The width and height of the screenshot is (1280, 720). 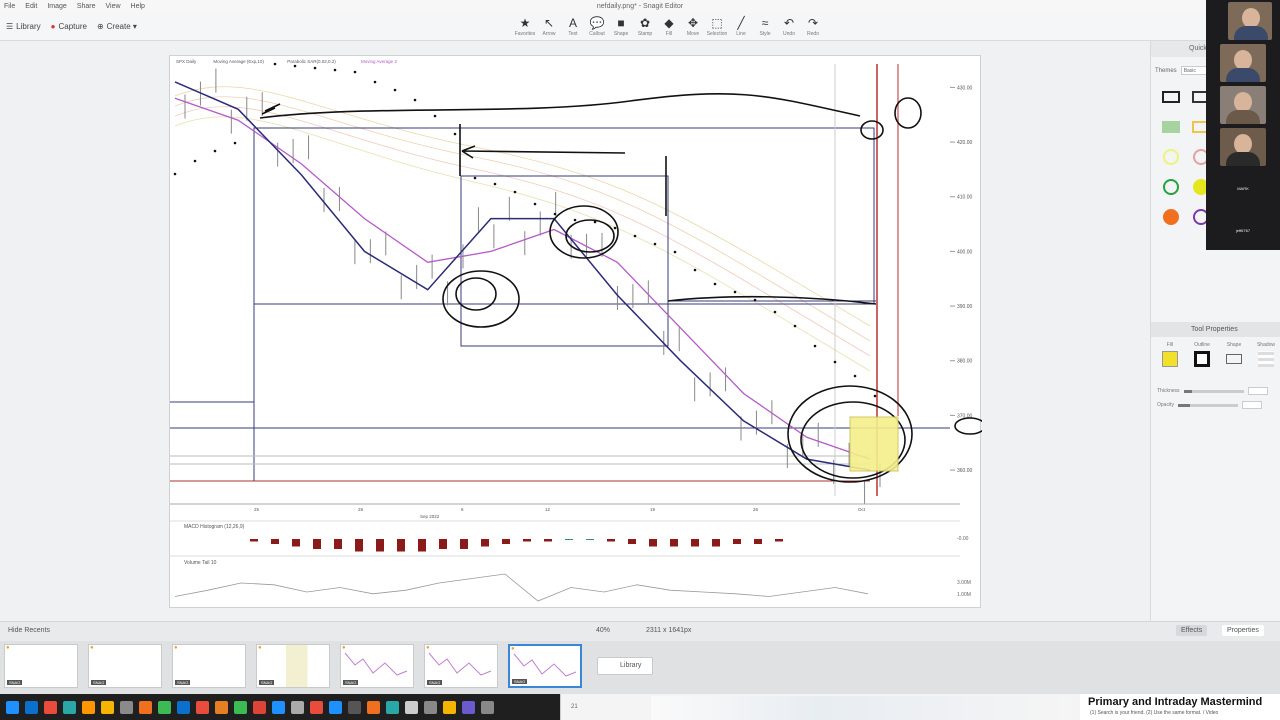 I want to click on themes-dropdown: Basic, so click(x=1193, y=70).